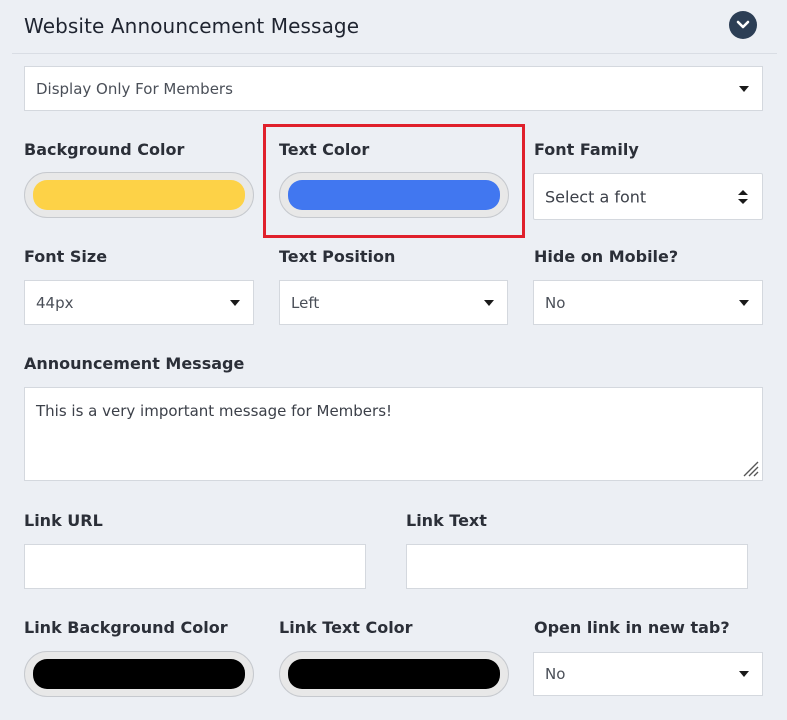 The width and height of the screenshot is (787, 720). I want to click on font-size-value: 44px, so click(55, 302).